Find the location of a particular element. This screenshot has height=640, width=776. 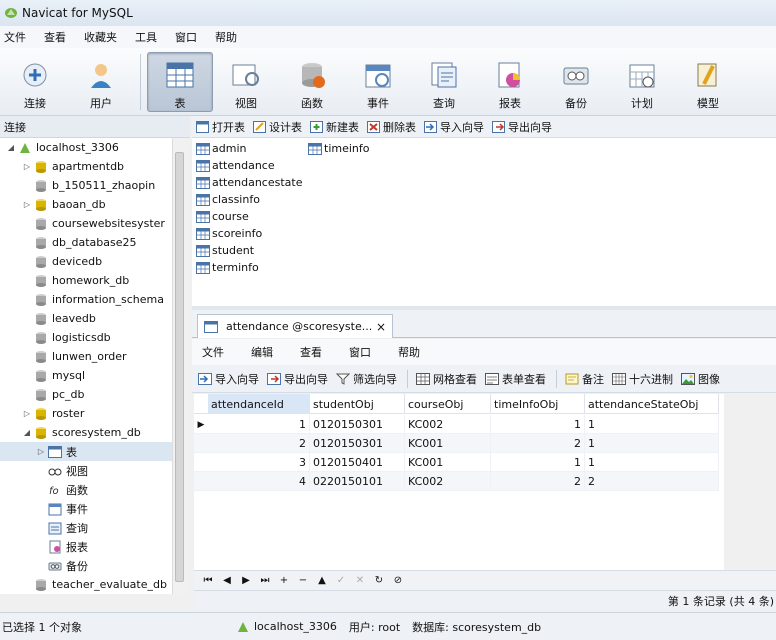

cell-attendanceId: 3 is located at coordinates (259, 462).